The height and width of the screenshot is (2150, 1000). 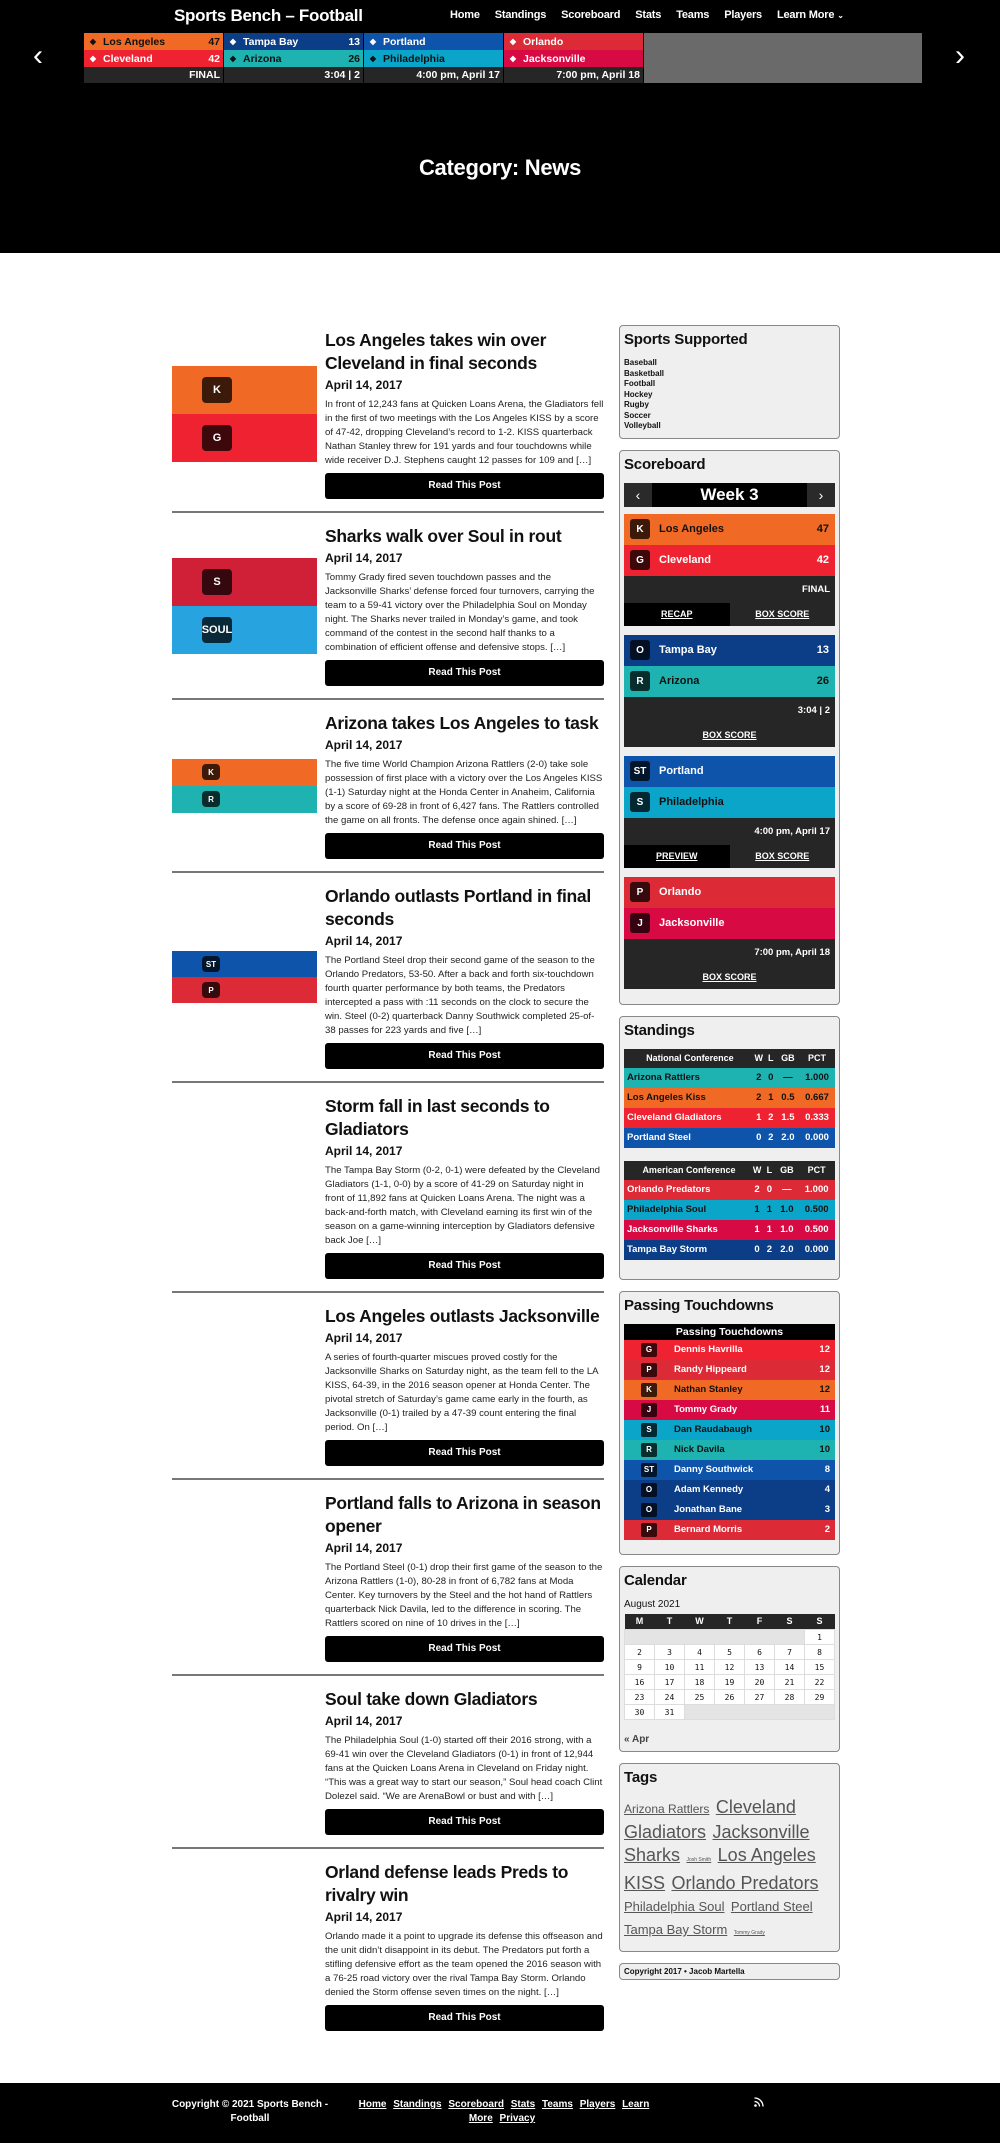 I want to click on sport-item: Basketball, so click(x=729, y=374).